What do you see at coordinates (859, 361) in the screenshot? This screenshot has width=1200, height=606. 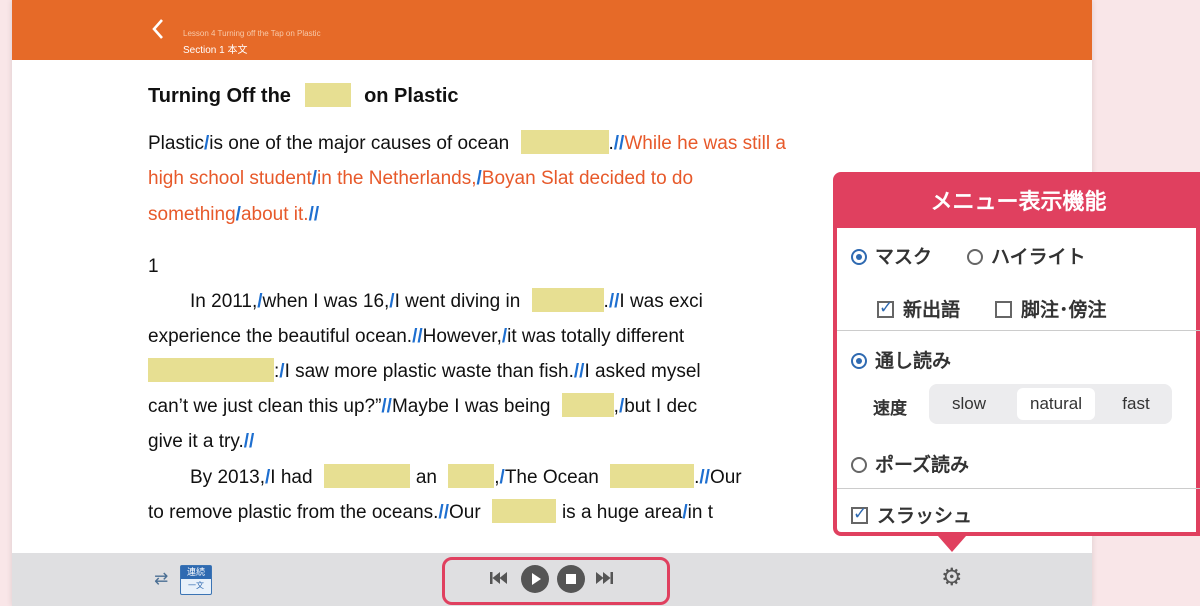 I see `radio-selected-icon` at bounding box center [859, 361].